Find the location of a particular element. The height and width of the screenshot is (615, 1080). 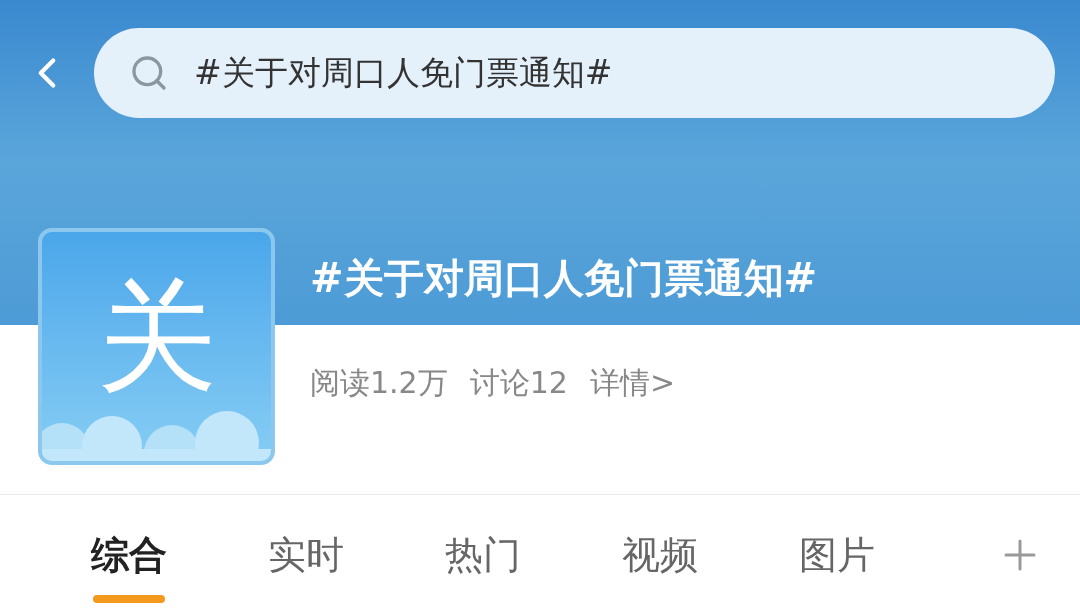

tab: 实时 is located at coordinates (305, 555).